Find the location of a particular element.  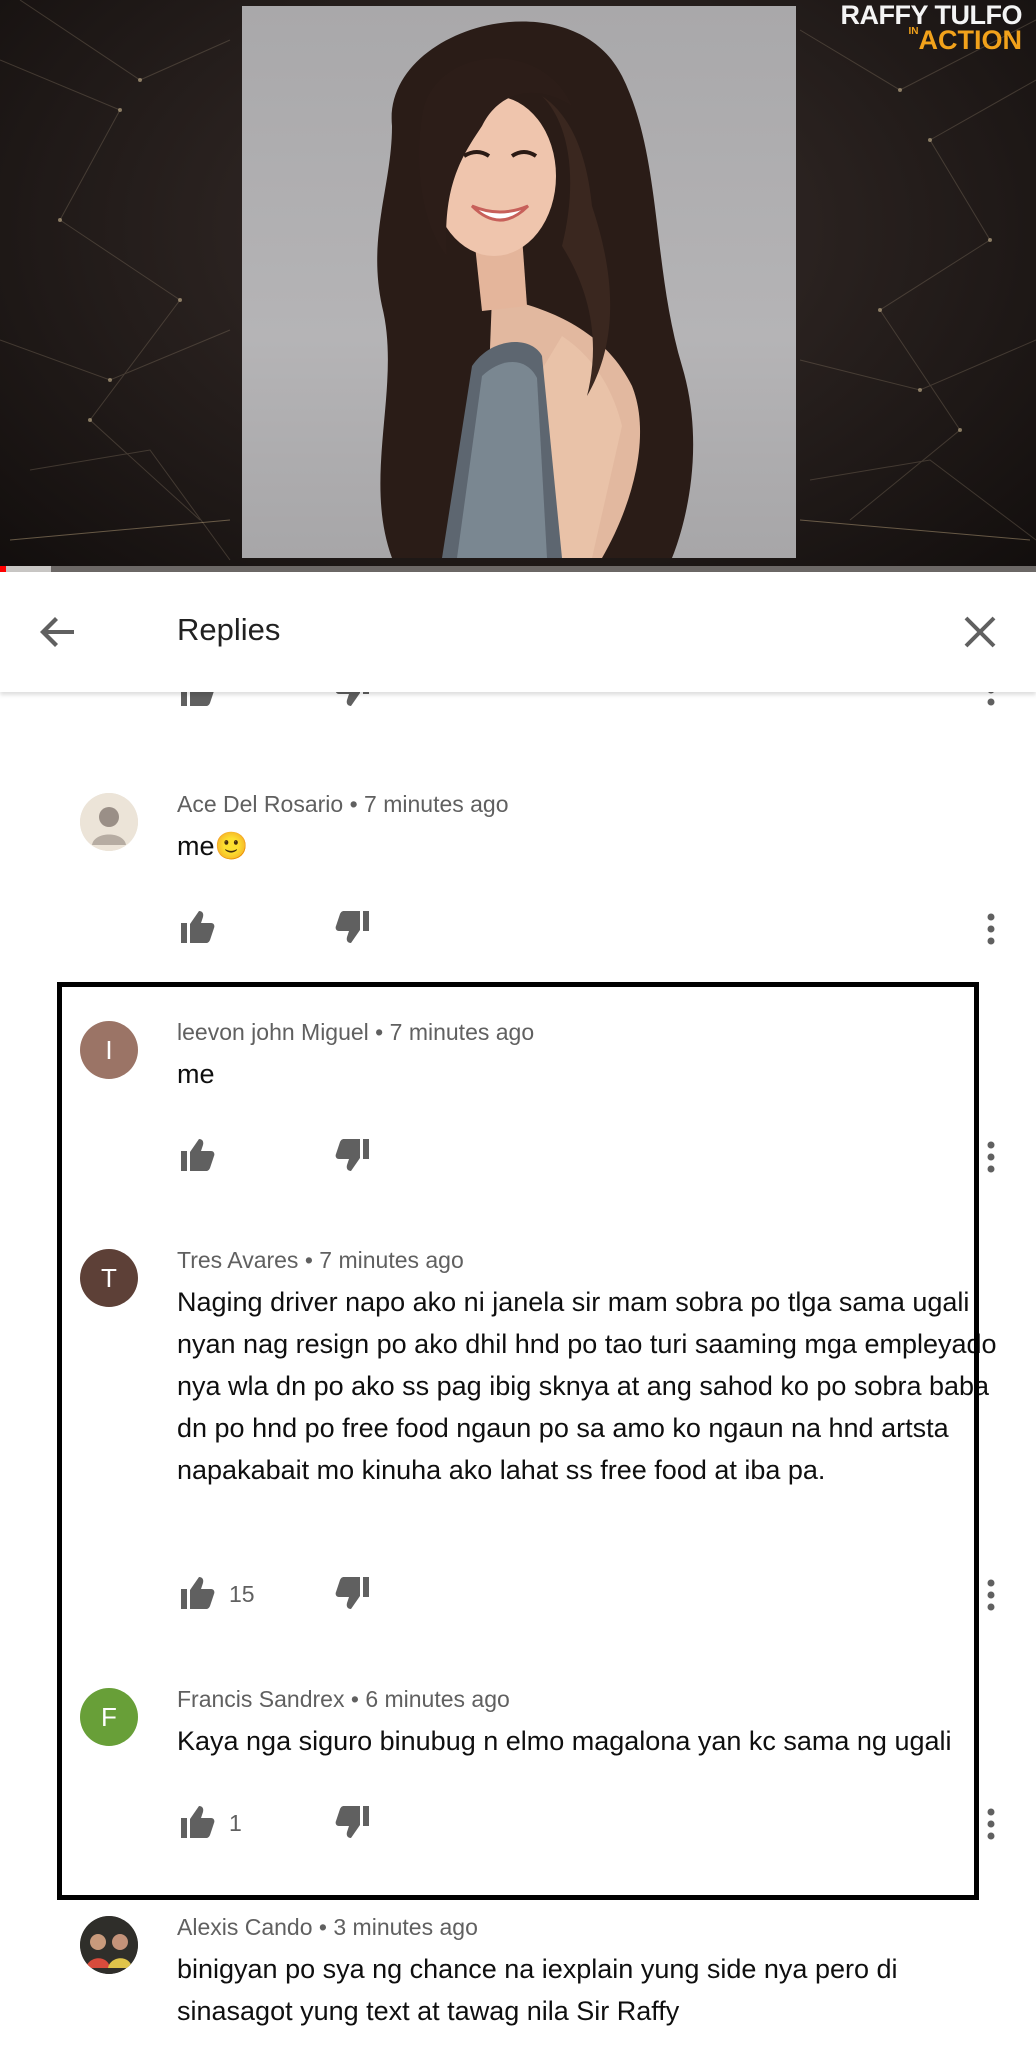

comment-meta: Francis Sandrex • 6 minutes ago is located at coordinates (343, 1699).